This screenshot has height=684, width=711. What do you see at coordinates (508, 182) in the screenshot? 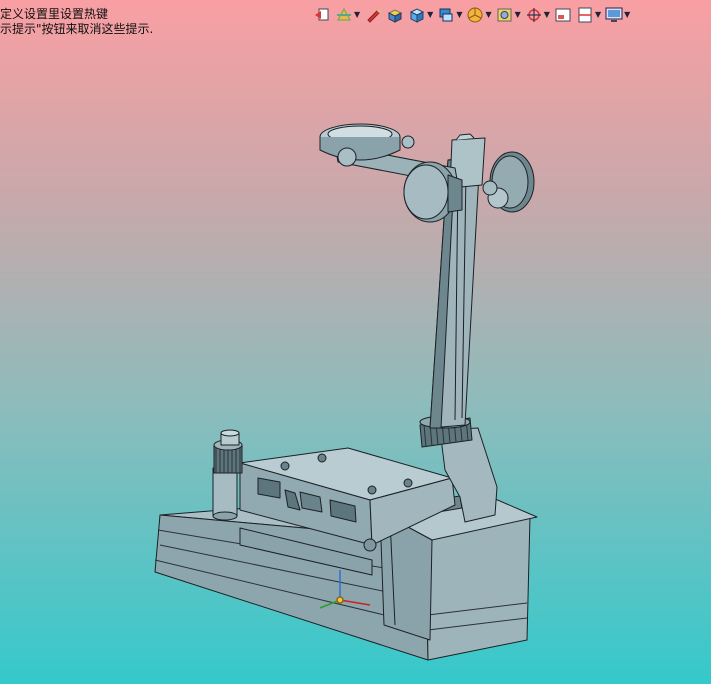
I see `clamp-knob-right` at bounding box center [508, 182].